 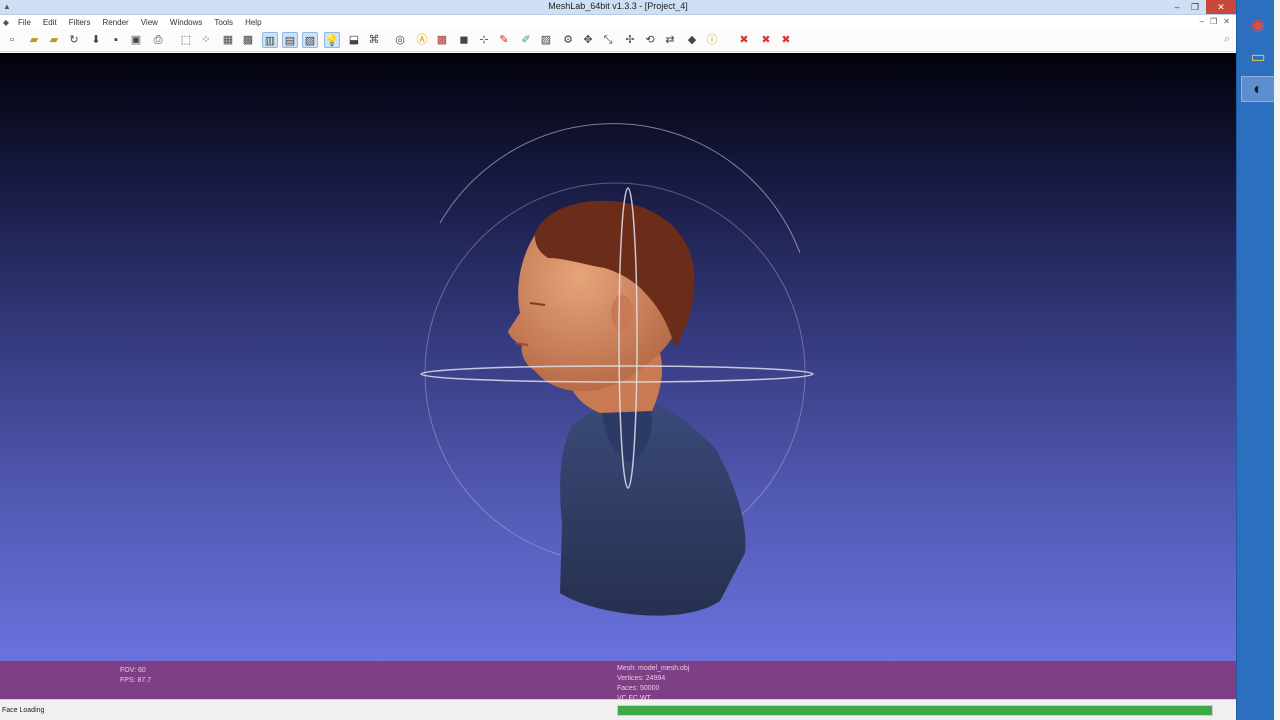 I want to click on open-project-icon: ▰, so click(x=34, y=40).